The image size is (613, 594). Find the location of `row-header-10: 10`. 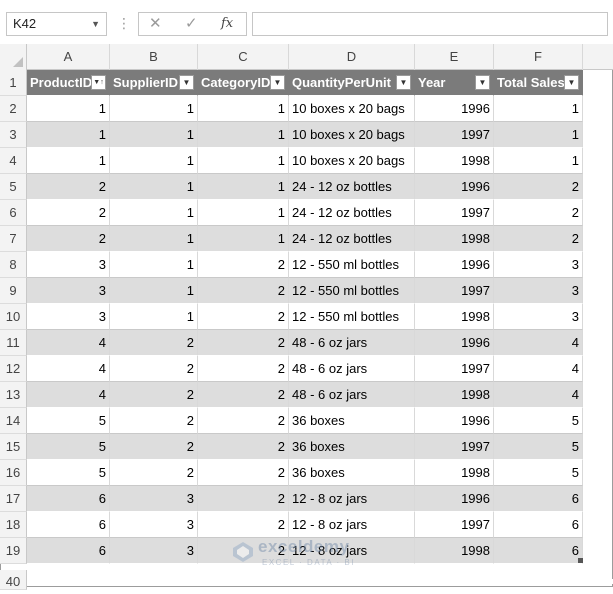

row-header-10: 10 is located at coordinates (13, 317).